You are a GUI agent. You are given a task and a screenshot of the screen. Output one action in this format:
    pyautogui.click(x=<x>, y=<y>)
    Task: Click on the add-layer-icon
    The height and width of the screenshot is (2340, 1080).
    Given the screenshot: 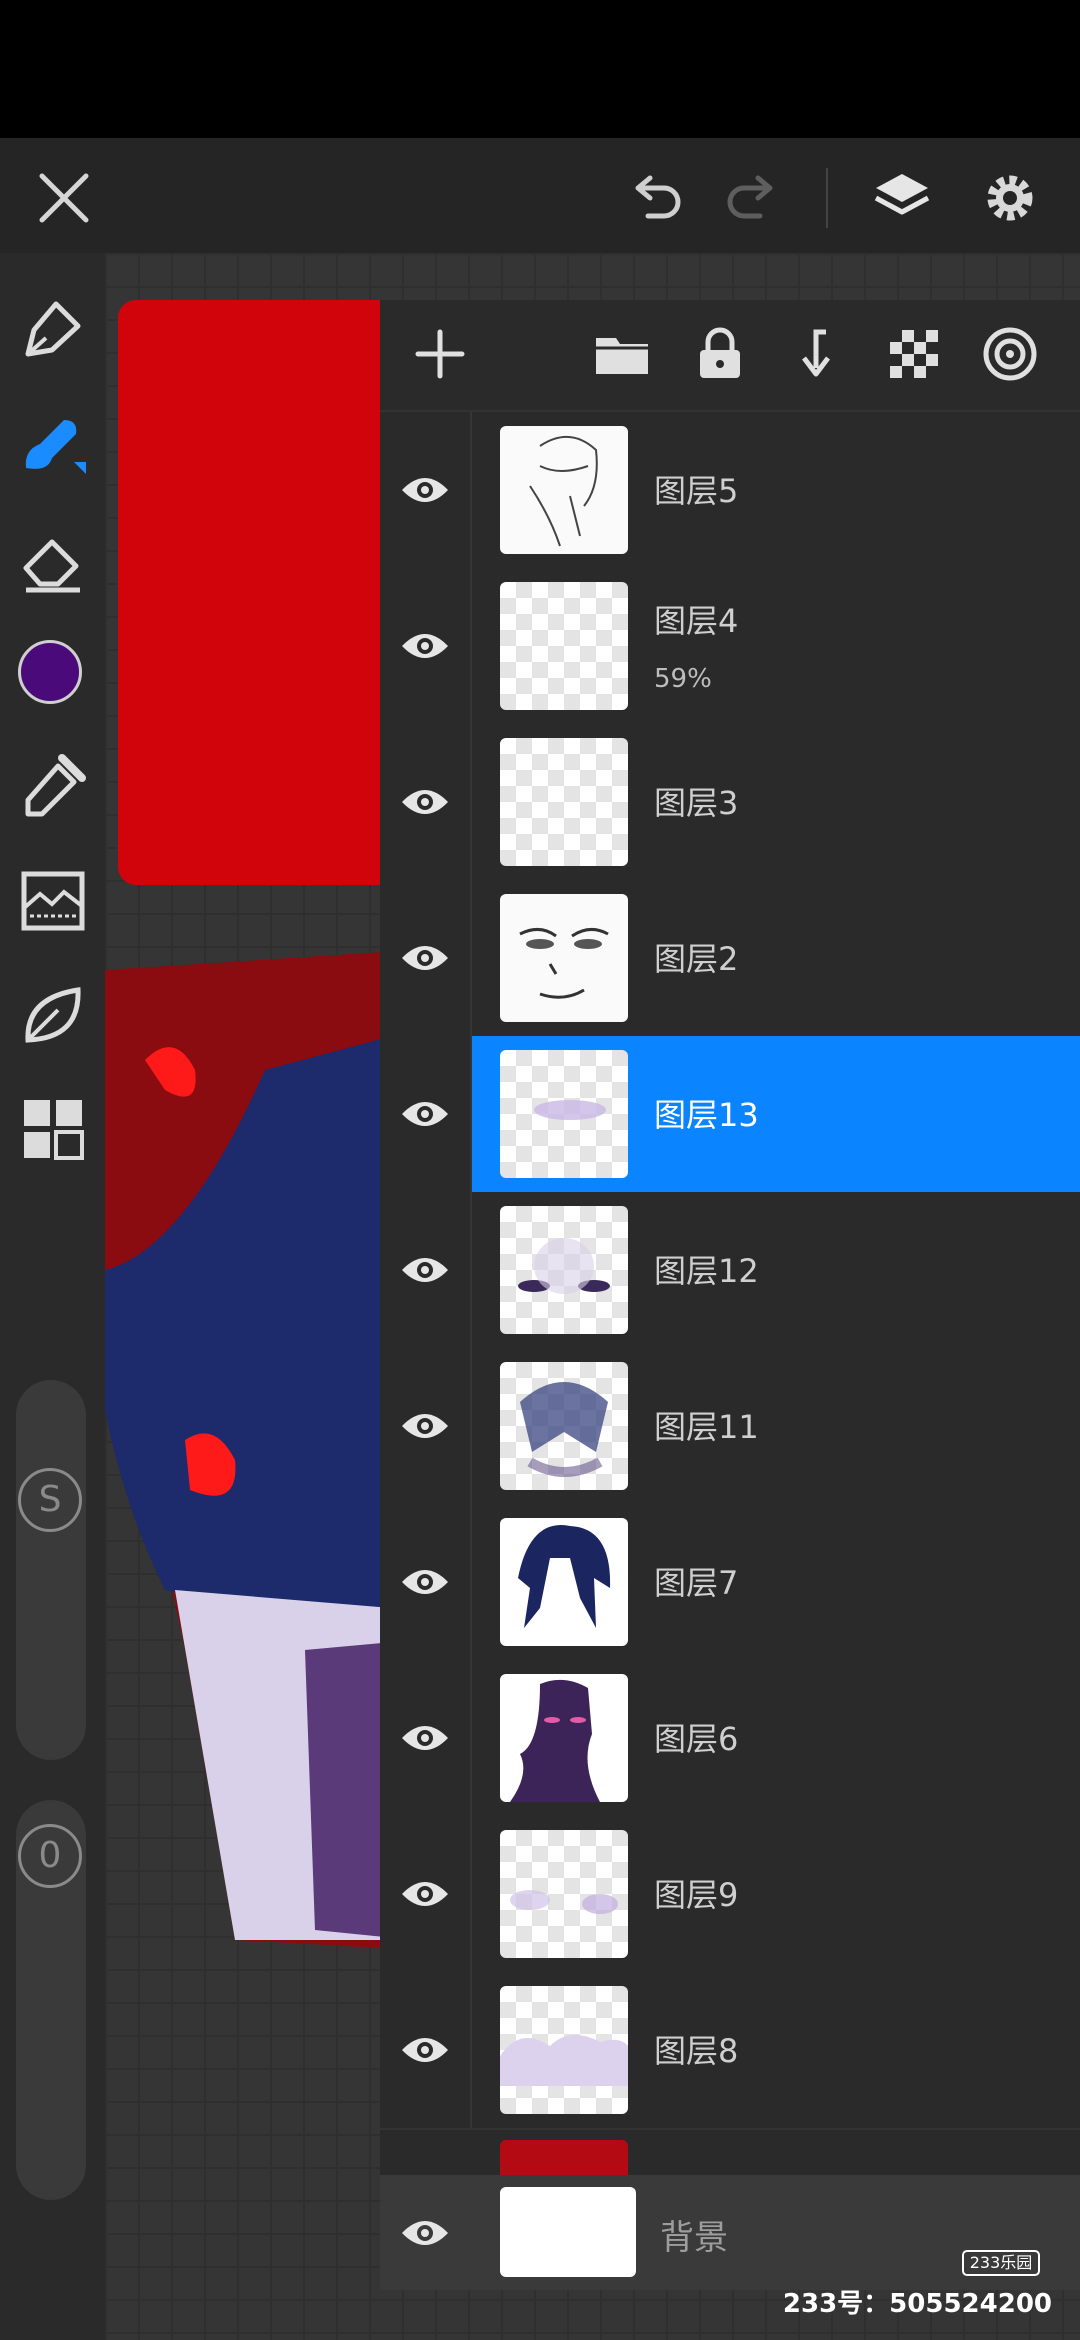 What is the action you would take?
    pyautogui.click(x=440, y=354)
    